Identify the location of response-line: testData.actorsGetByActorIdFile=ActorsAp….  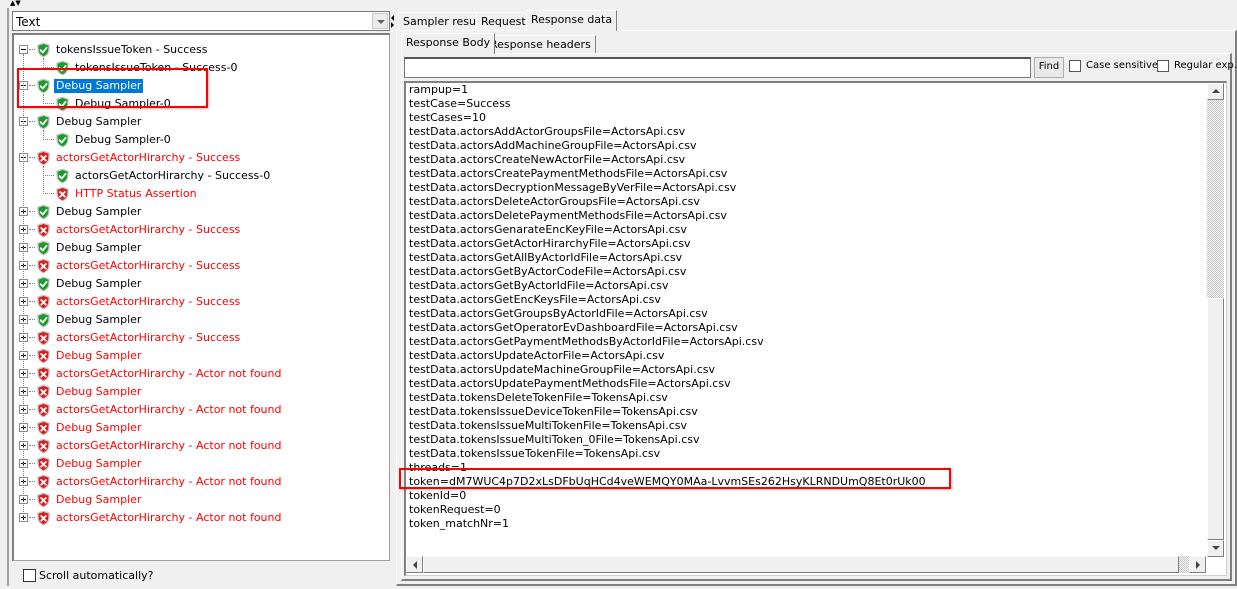
(539, 285).